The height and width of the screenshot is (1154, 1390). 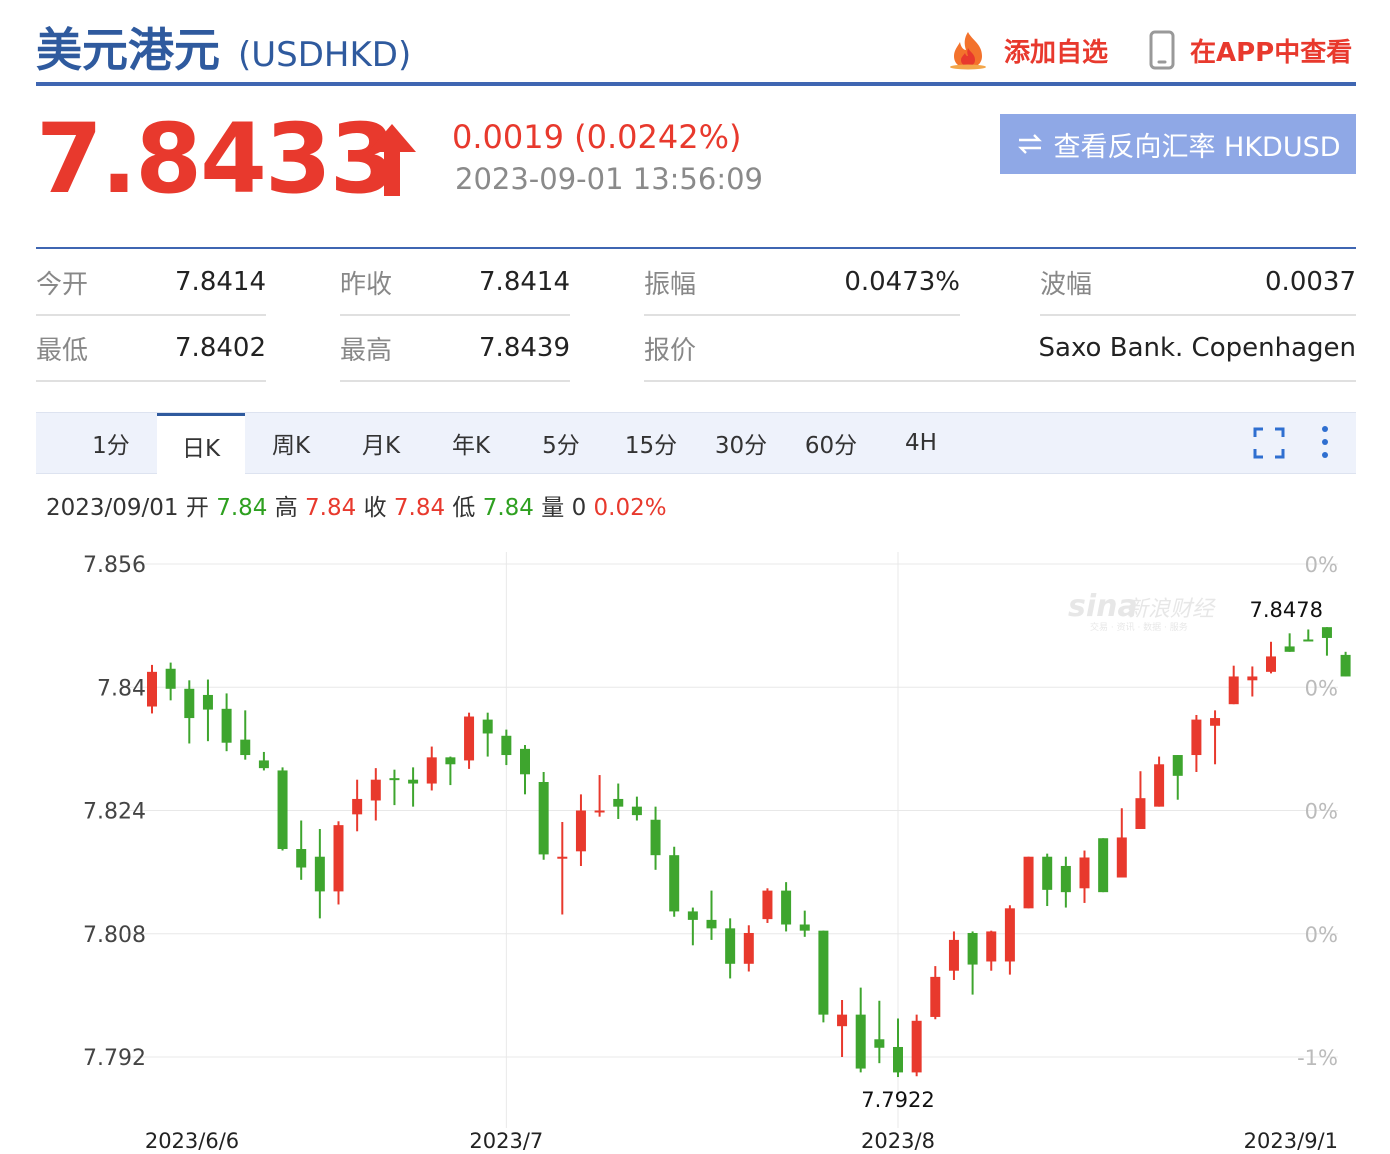 I want to click on stat-open: 今开 7.8414, so click(x=151, y=283).